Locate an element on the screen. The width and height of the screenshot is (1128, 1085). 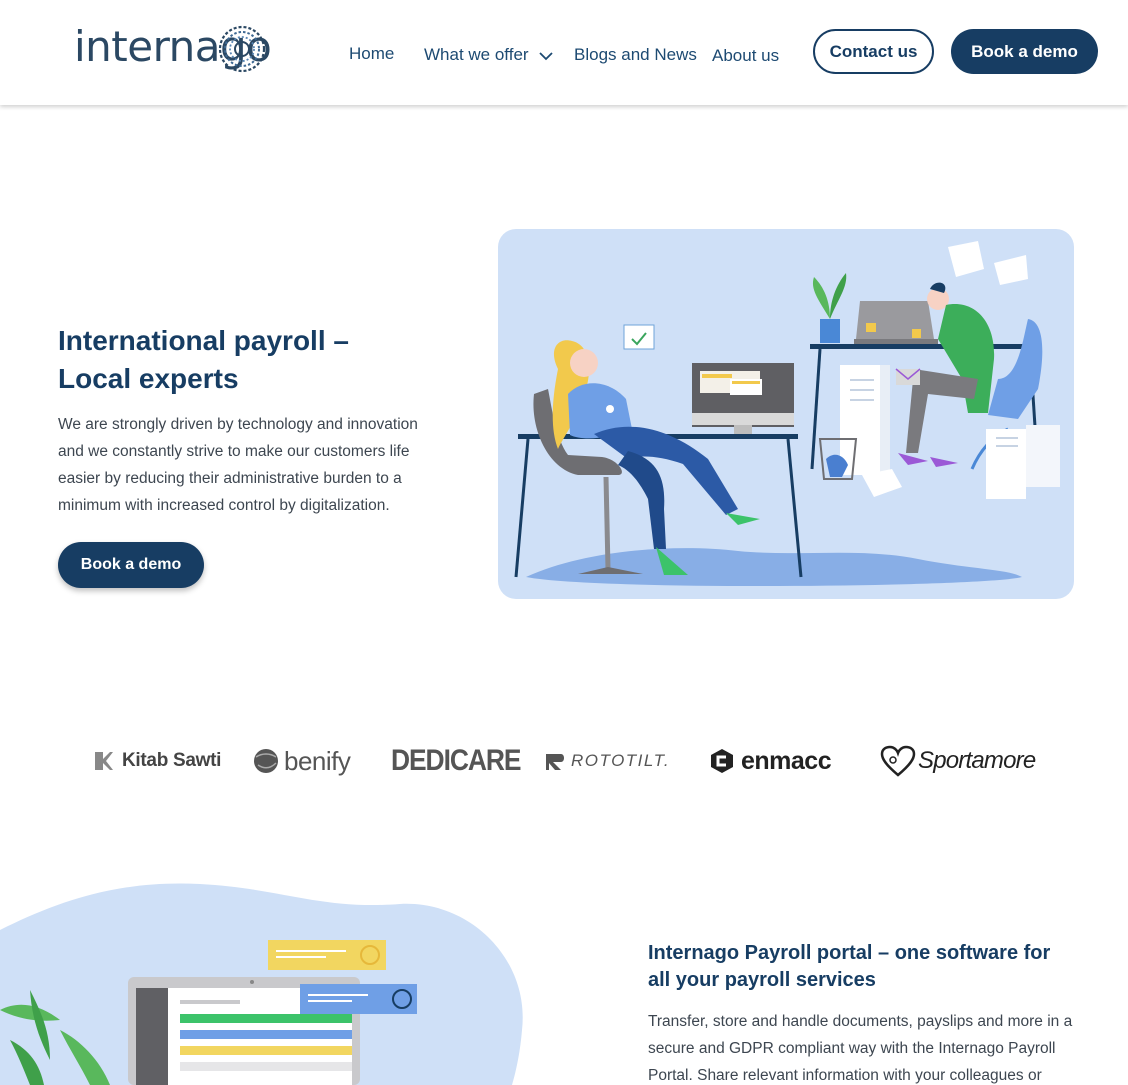
hero-title: International payroll – Local experts is located at coordinates (203, 359).